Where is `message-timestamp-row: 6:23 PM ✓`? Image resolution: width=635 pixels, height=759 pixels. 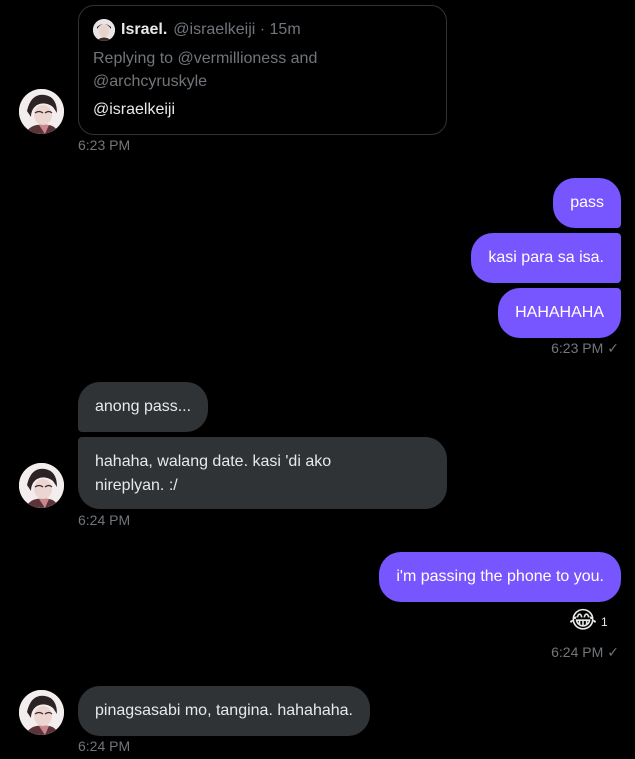 message-timestamp-row: 6:23 PM ✓ is located at coordinates (585, 348).